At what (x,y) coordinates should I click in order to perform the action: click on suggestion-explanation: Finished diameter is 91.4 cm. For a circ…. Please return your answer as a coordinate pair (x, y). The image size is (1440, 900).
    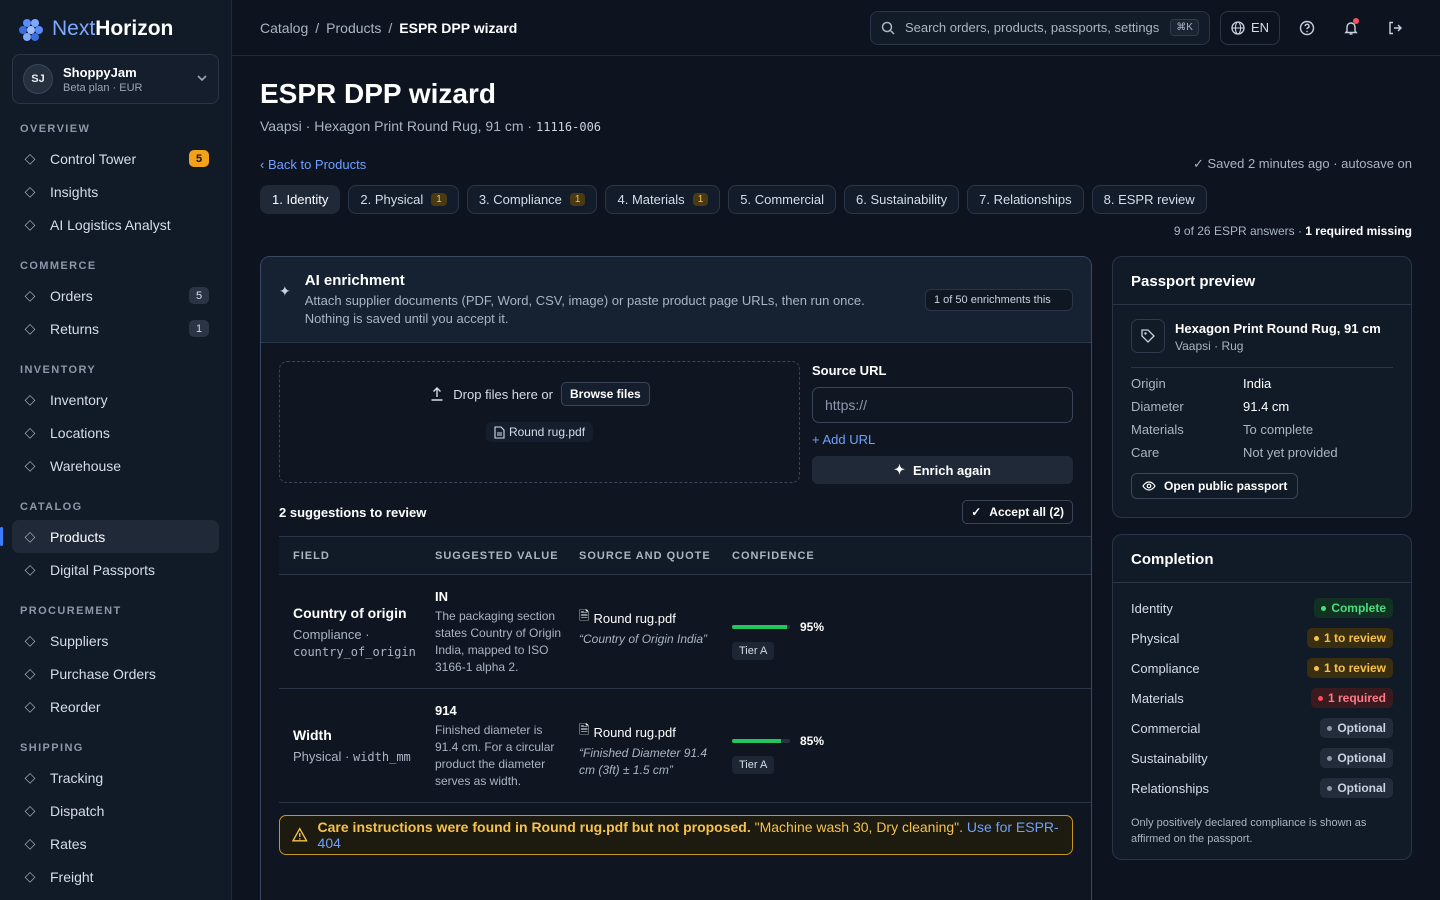
    Looking at the image, I should click on (495, 755).